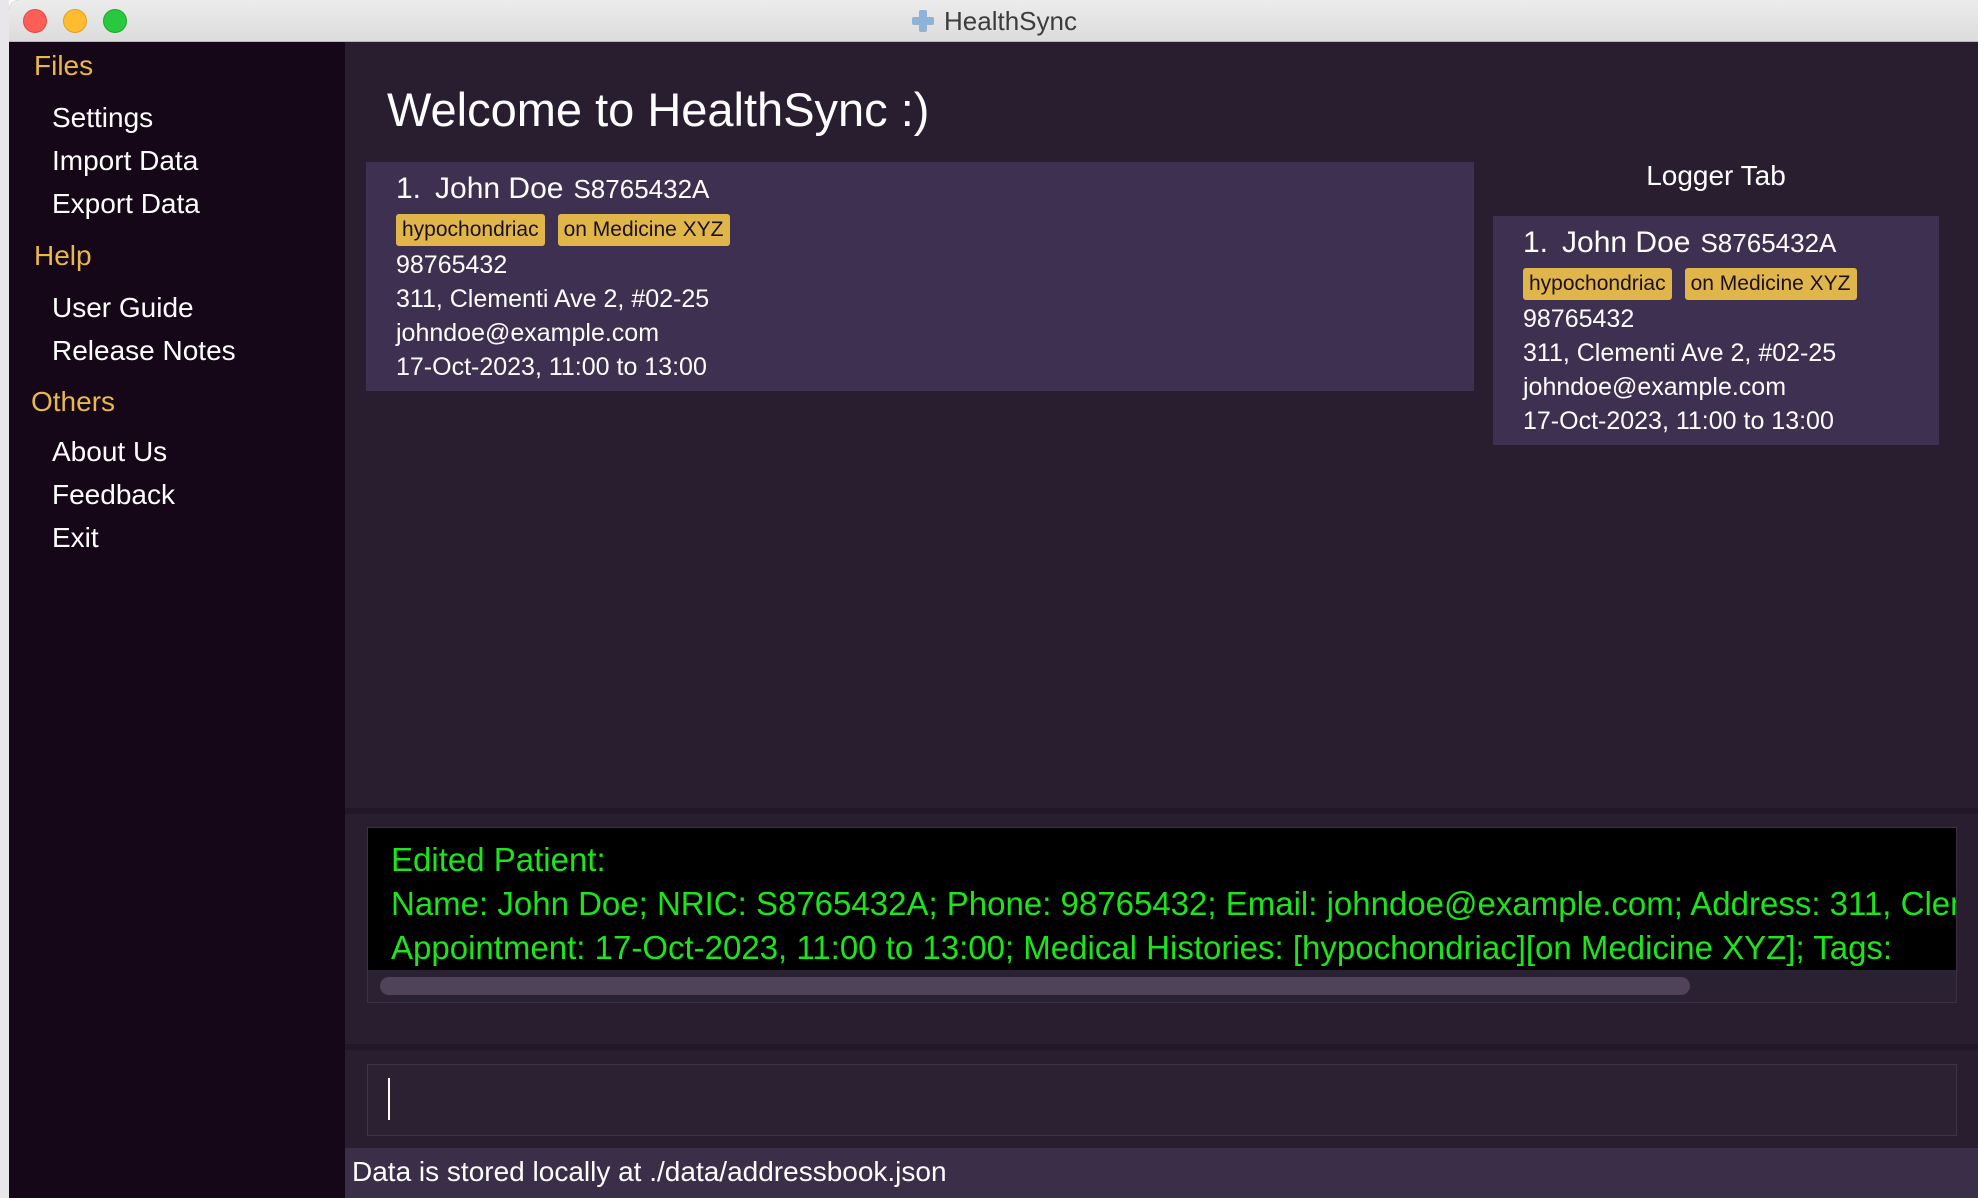 Image resolution: width=1978 pixels, height=1198 pixels. What do you see at coordinates (144, 351) in the screenshot?
I see `sidebar-item-release-notes: Release Notes` at bounding box center [144, 351].